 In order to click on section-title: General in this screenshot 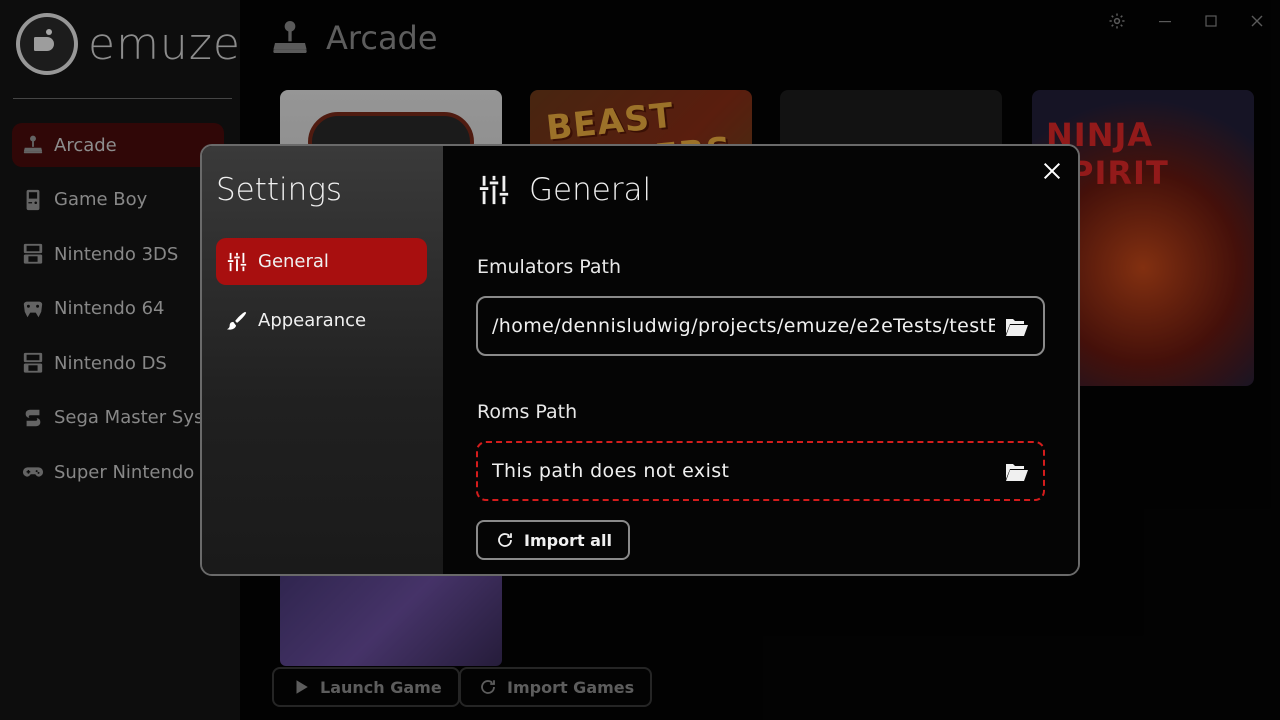, I will do `click(590, 190)`.